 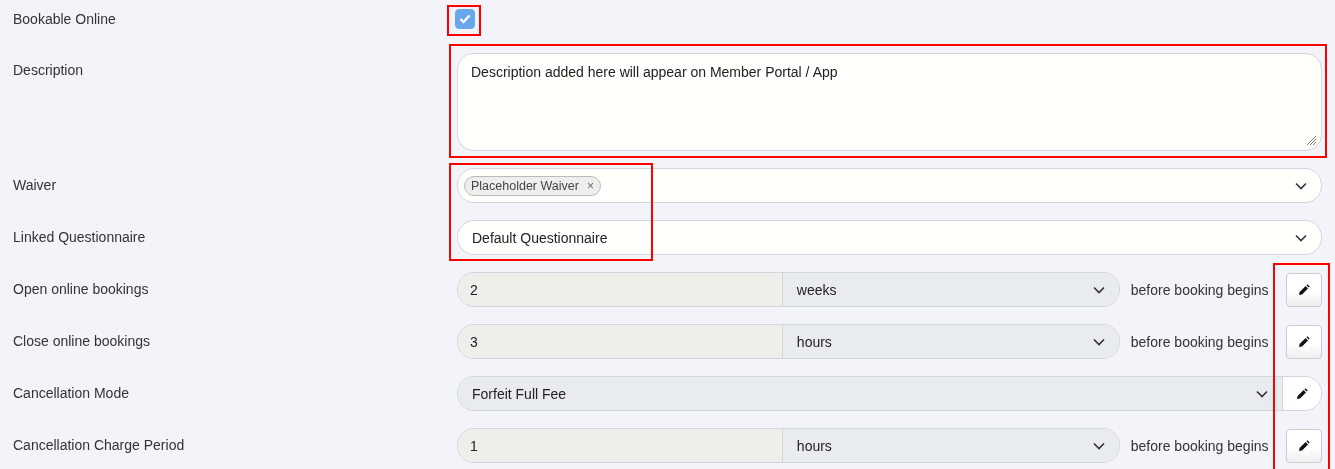 I want to click on cancellation-mode-select: Forfeit Full Fee, so click(x=871, y=393).